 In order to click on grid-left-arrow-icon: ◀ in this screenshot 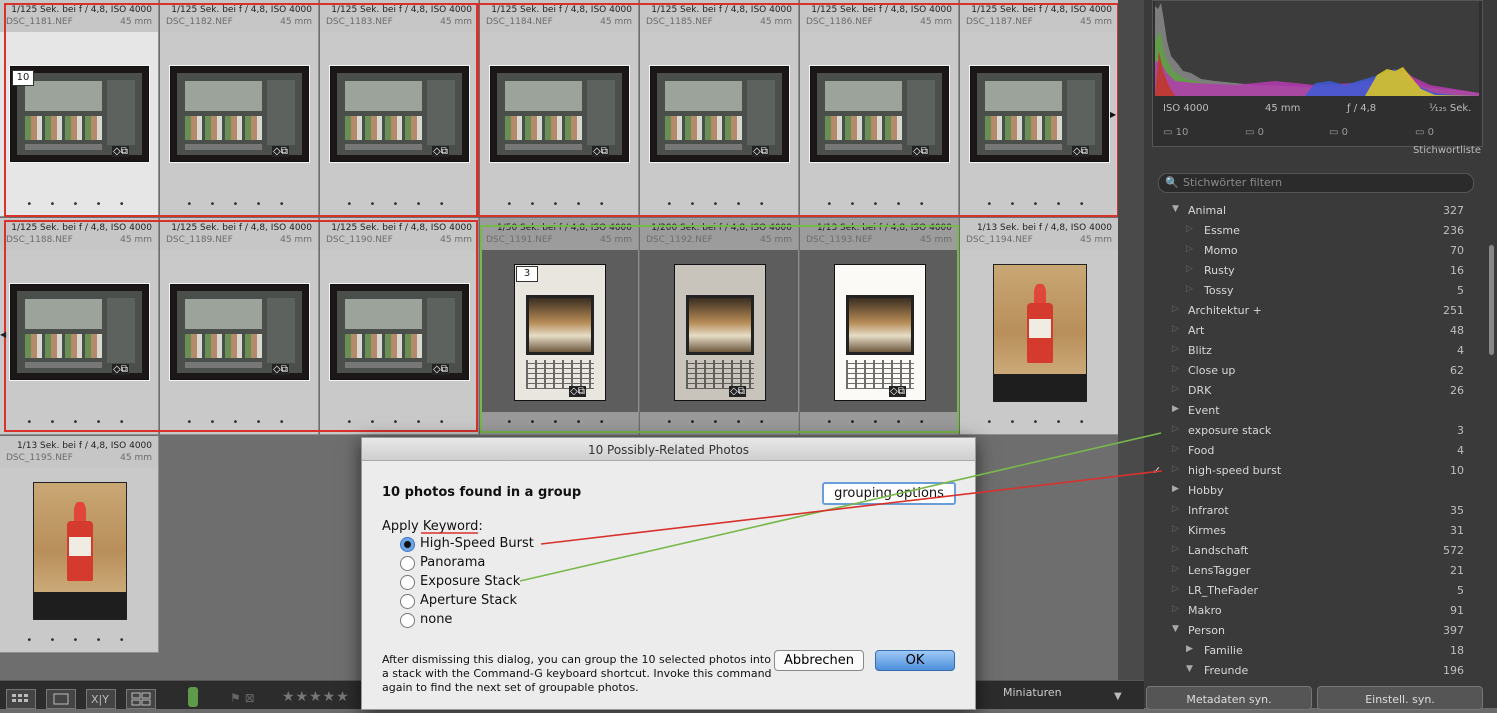, I will do `click(3, 334)`.